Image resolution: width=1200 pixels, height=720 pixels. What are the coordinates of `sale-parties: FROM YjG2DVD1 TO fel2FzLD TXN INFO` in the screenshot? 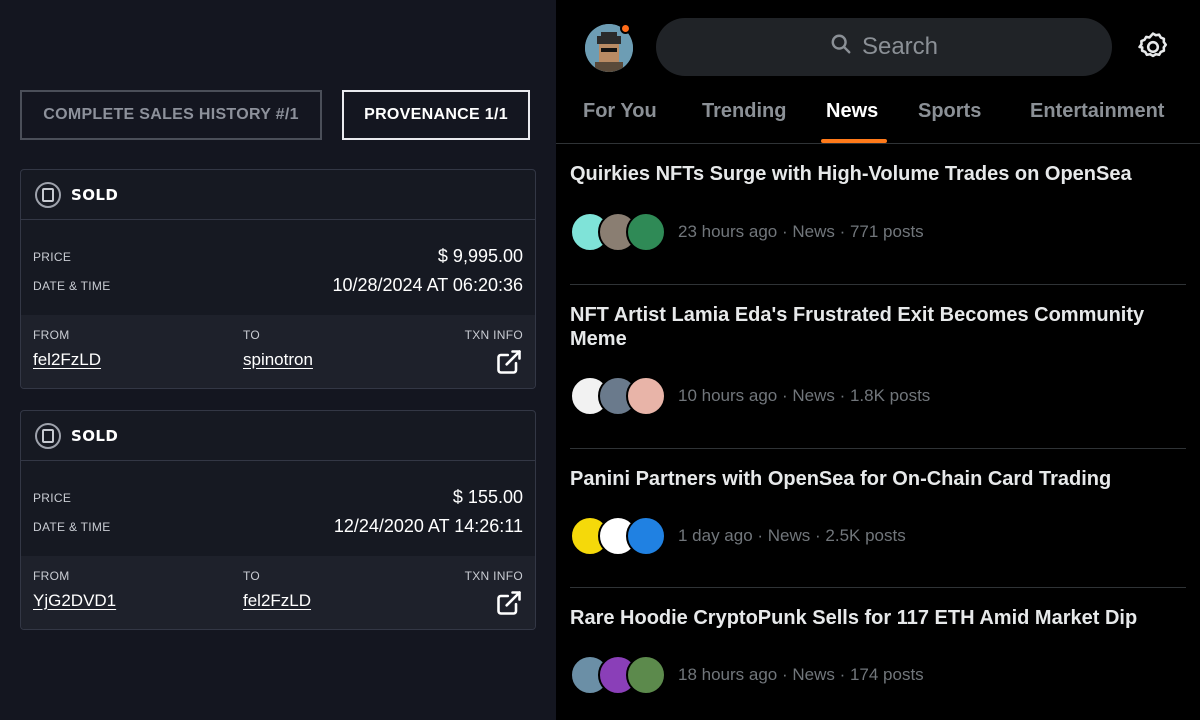 It's located at (278, 592).